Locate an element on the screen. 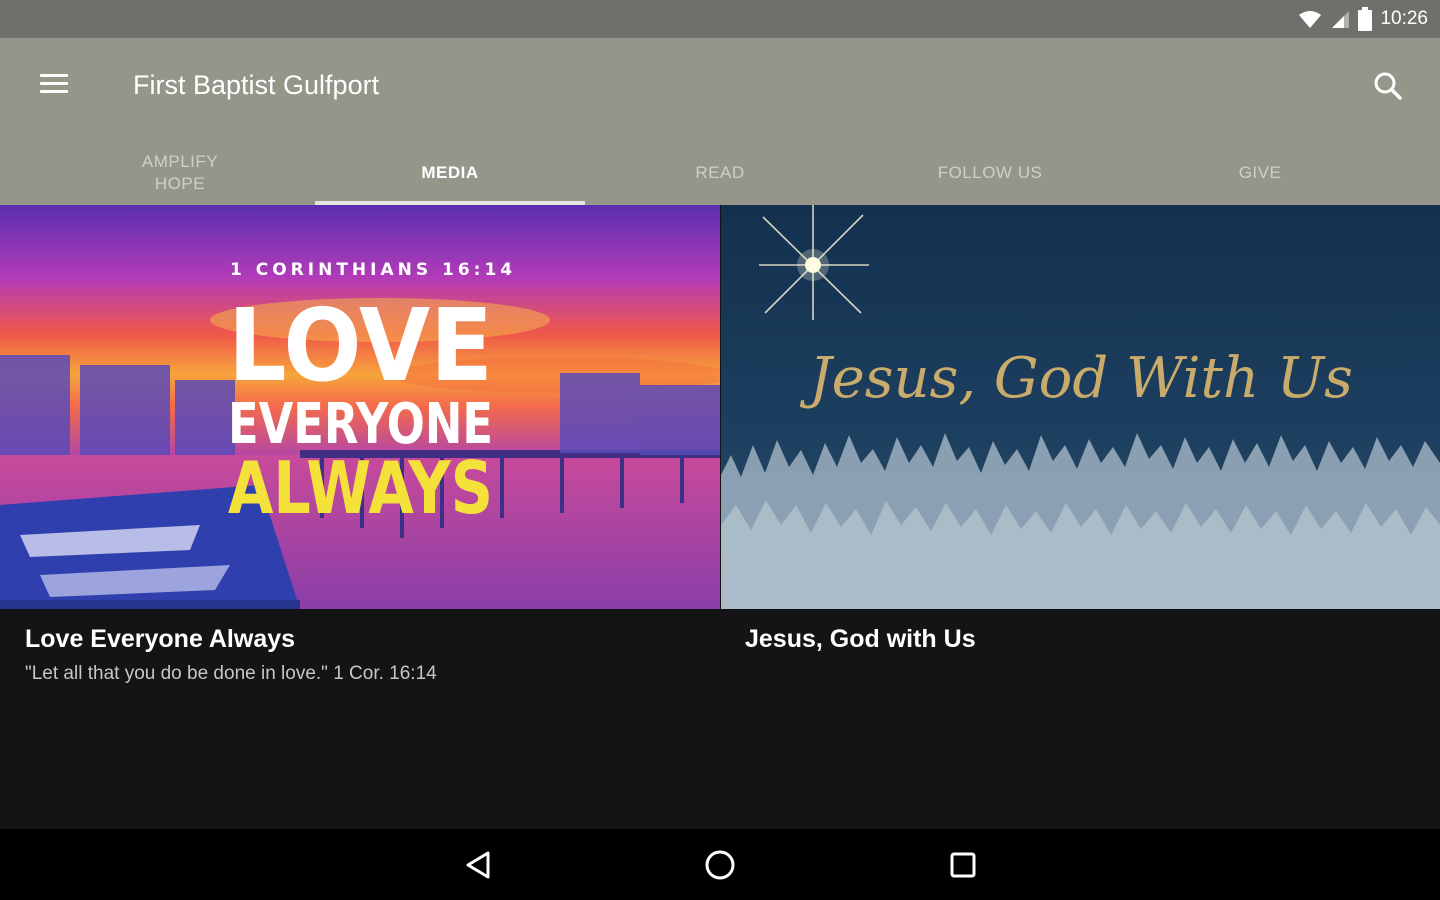 The image size is (1440, 900). recents-icon is located at coordinates (963, 865).